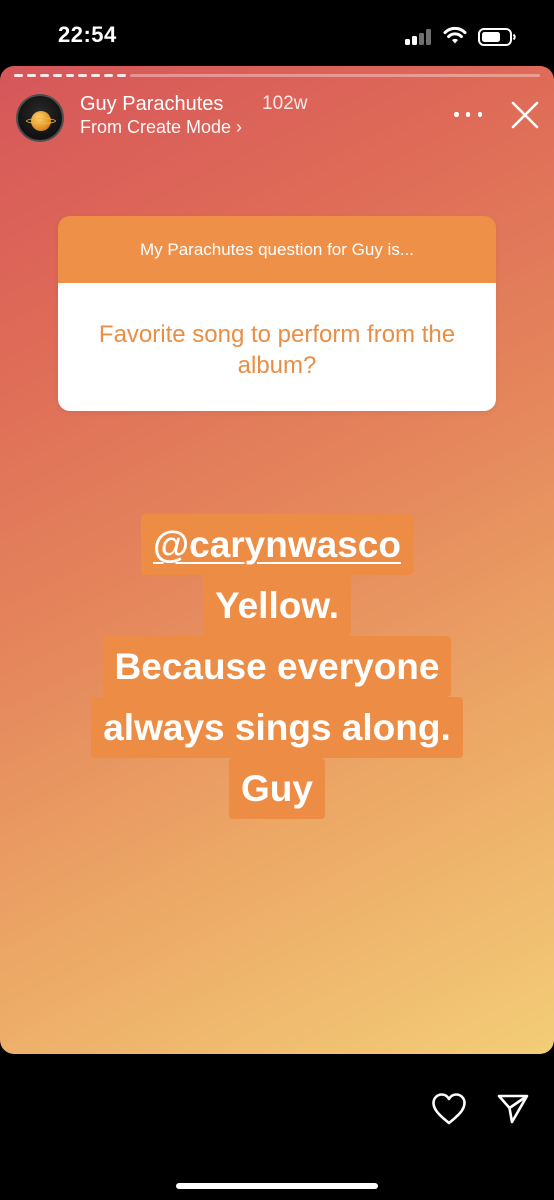 This screenshot has width=554, height=1200. Describe the element at coordinates (277, 33) in the screenshot. I see `status-bar: 22:54` at that location.